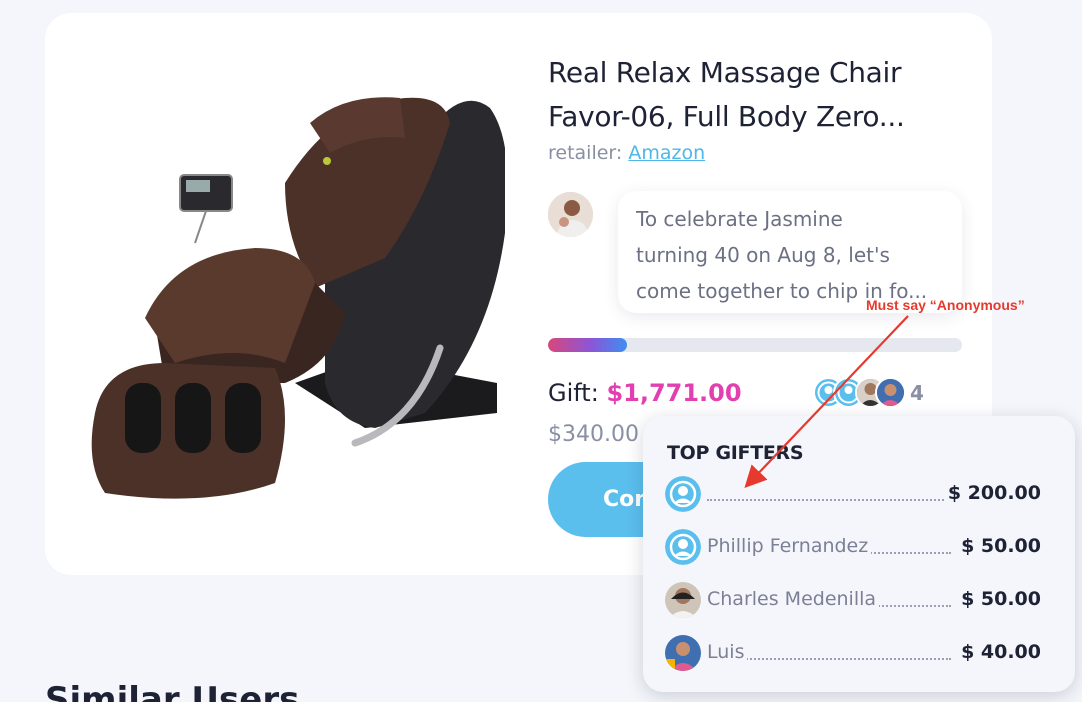 The image size is (1082, 702). What do you see at coordinates (739, 219) in the screenshot?
I see `message-line-1: To celebrate Jasmine` at bounding box center [739, 219].